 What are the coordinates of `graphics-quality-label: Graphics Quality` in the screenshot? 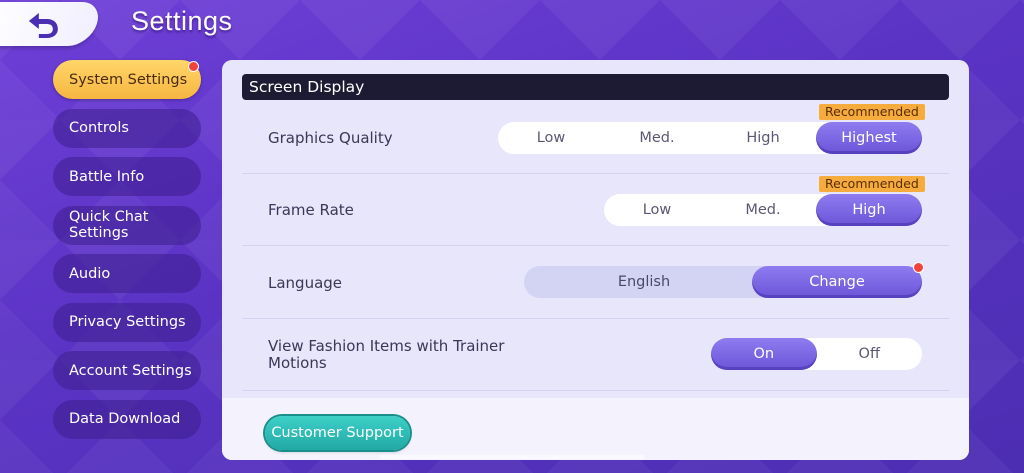 It's located at (330, 138).